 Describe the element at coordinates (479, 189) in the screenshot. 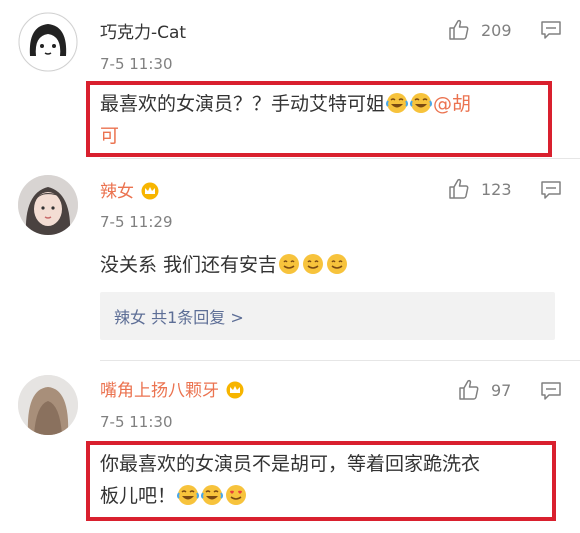

I see `like-button: 123` at that location.